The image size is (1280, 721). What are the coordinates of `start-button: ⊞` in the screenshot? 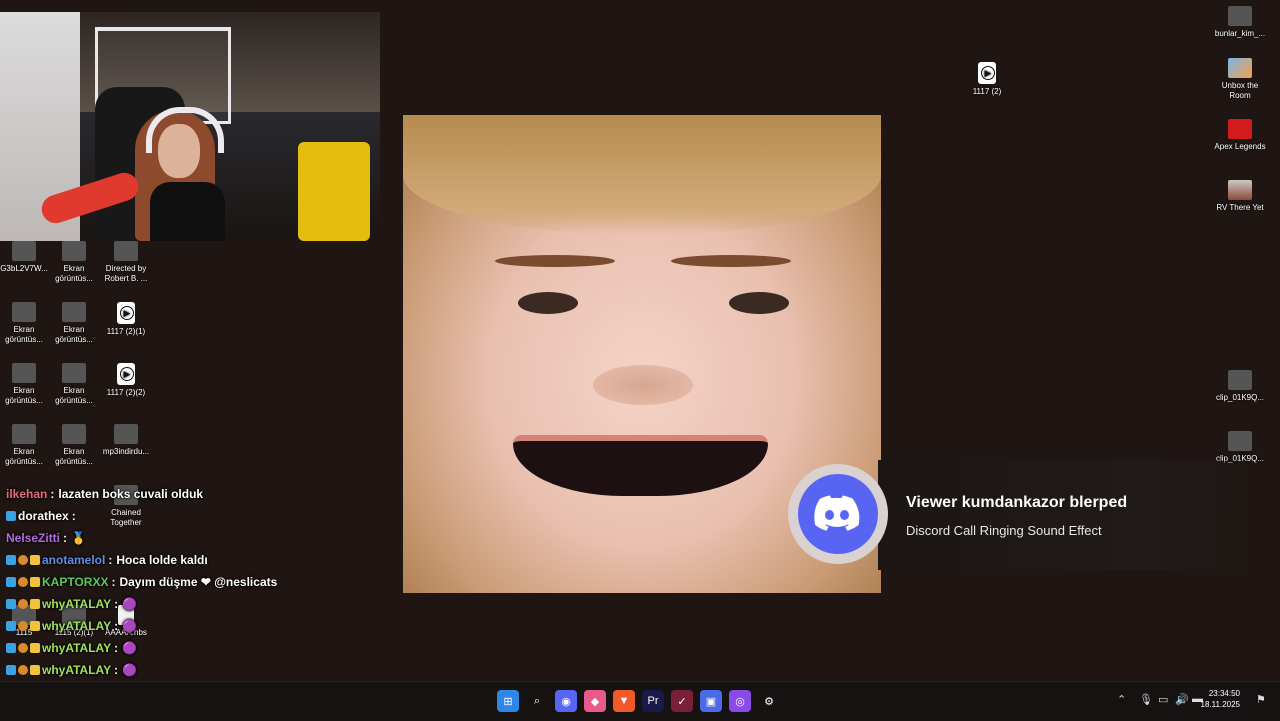 It's located at (508, 701).